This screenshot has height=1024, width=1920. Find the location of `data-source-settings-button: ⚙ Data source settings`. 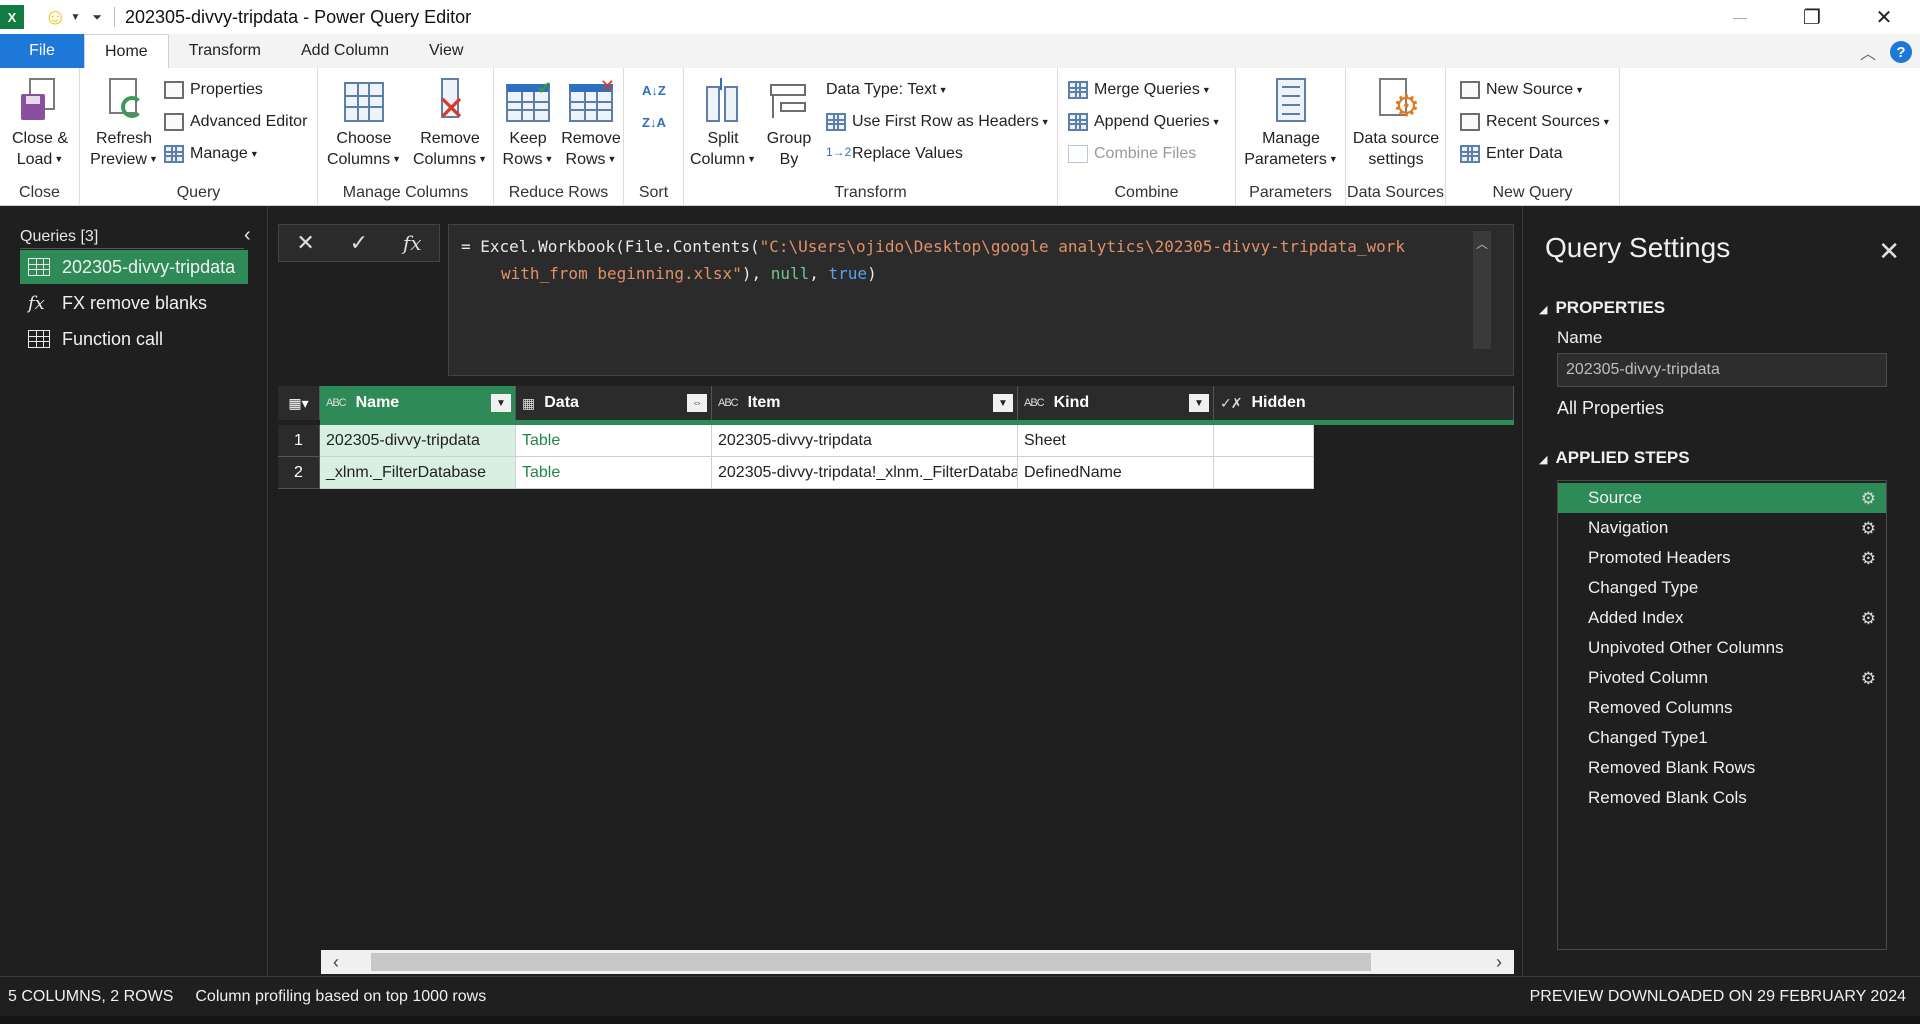

data-source-settings-button: ⚙ Data source settings is located at coordinates (1396, 124).